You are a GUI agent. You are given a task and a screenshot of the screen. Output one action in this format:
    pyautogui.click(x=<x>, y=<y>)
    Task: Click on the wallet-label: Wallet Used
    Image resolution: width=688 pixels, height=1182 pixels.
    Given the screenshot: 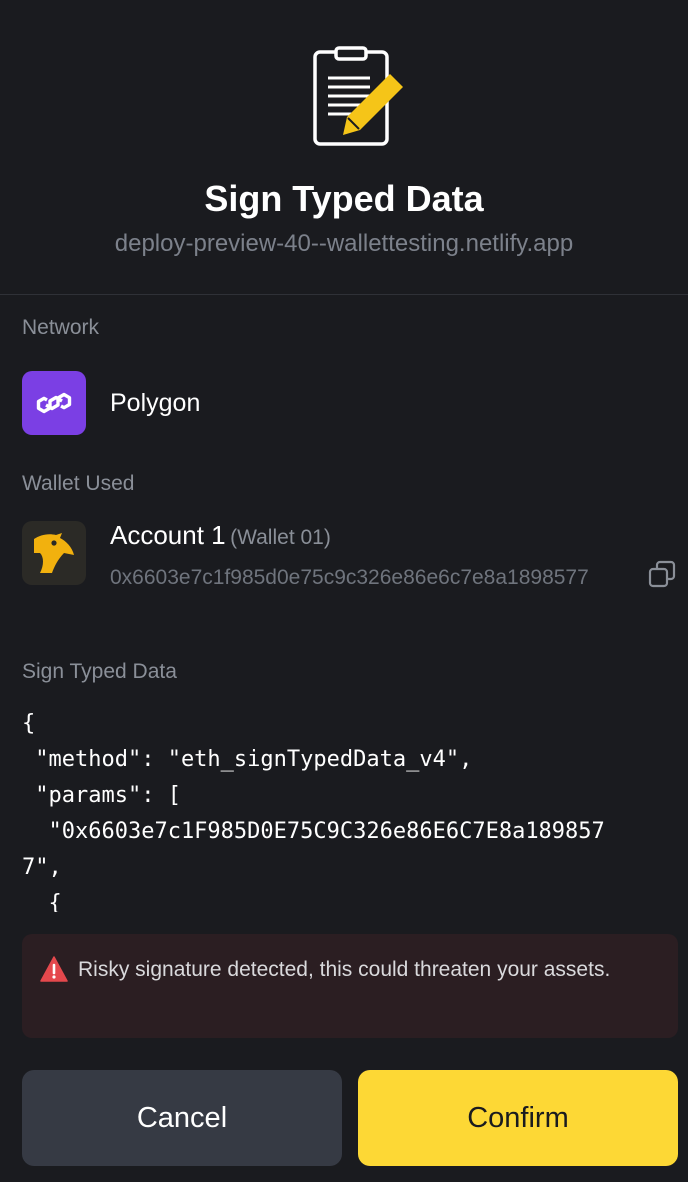 What is the action you would take?
    pyautogui.click(x=78, y=483)
    